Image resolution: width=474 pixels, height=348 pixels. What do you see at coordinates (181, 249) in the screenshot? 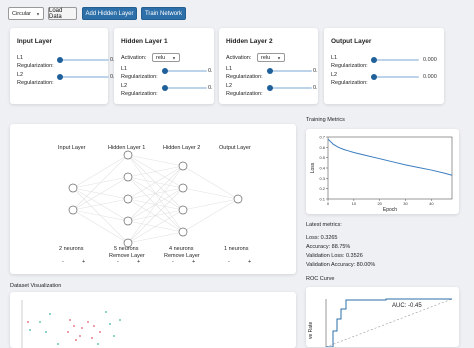
I see `neuron-count-hidden-2: 4 neurons` at bounding box center [181, 249].